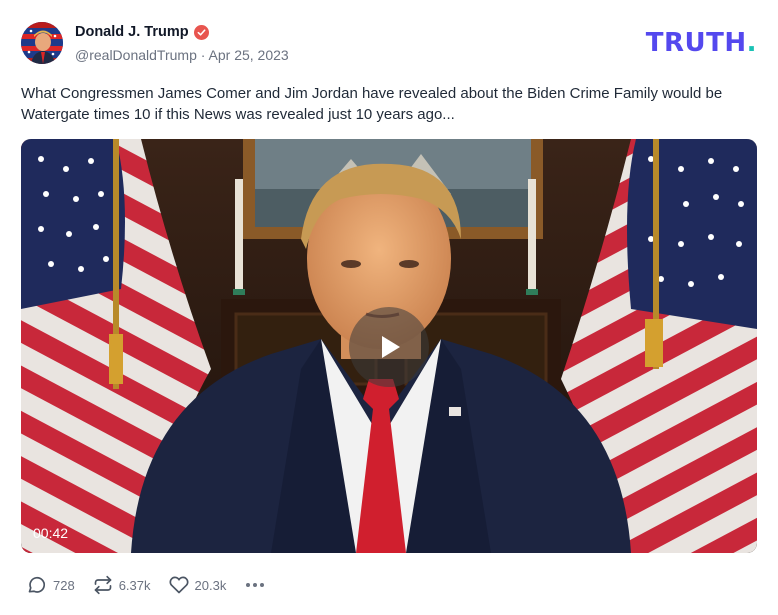  I want to click on verified-badge-icon, so click(201, 32).